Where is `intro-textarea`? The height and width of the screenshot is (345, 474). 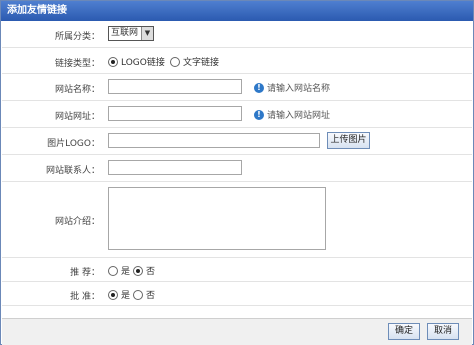
intro-textarea is located at coordinates (217, 218).